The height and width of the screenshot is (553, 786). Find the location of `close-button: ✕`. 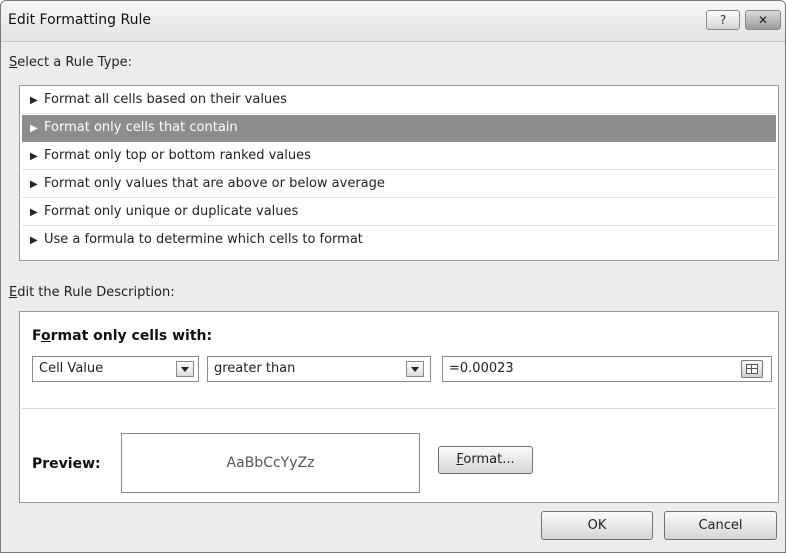

close-button: ✕ is located at coordinates (763, 20).